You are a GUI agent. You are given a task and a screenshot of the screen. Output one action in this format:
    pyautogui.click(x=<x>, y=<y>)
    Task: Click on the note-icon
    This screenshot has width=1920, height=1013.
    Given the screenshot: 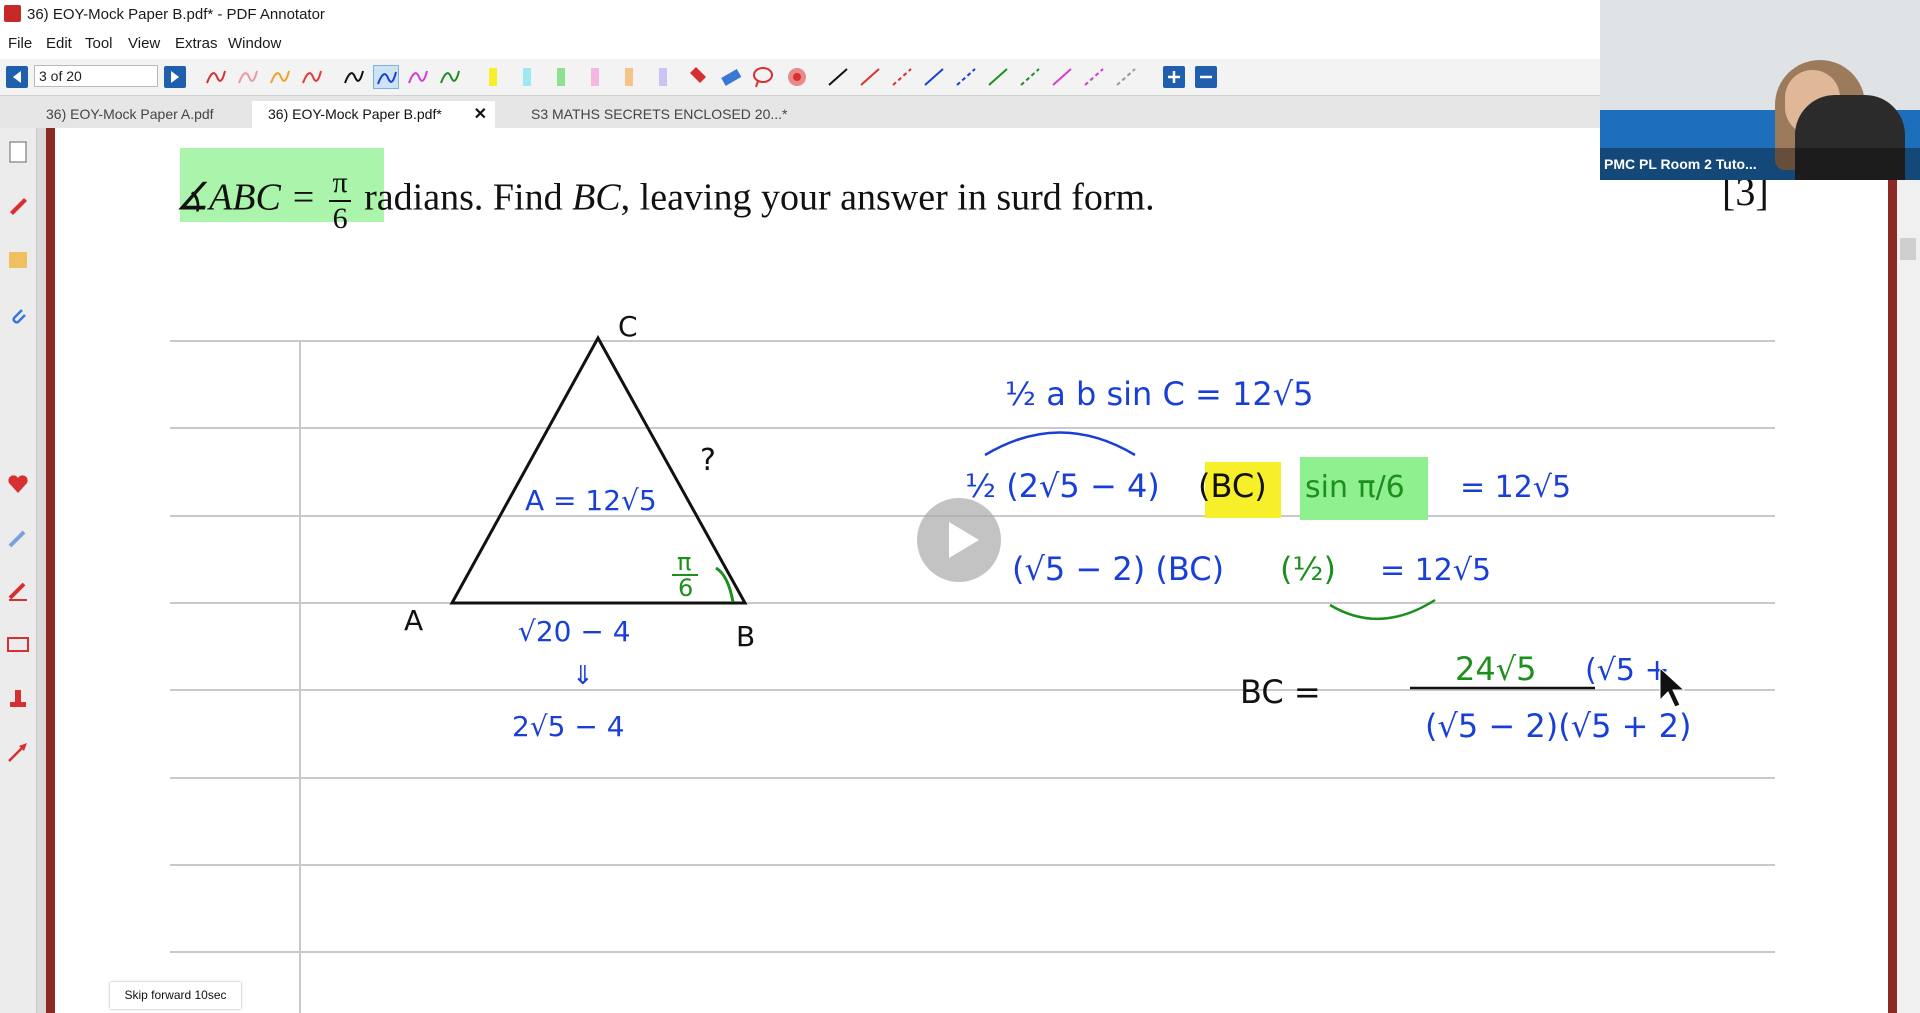 What is the action you would take?
    pyautogui.click(x=18, y=260)
    